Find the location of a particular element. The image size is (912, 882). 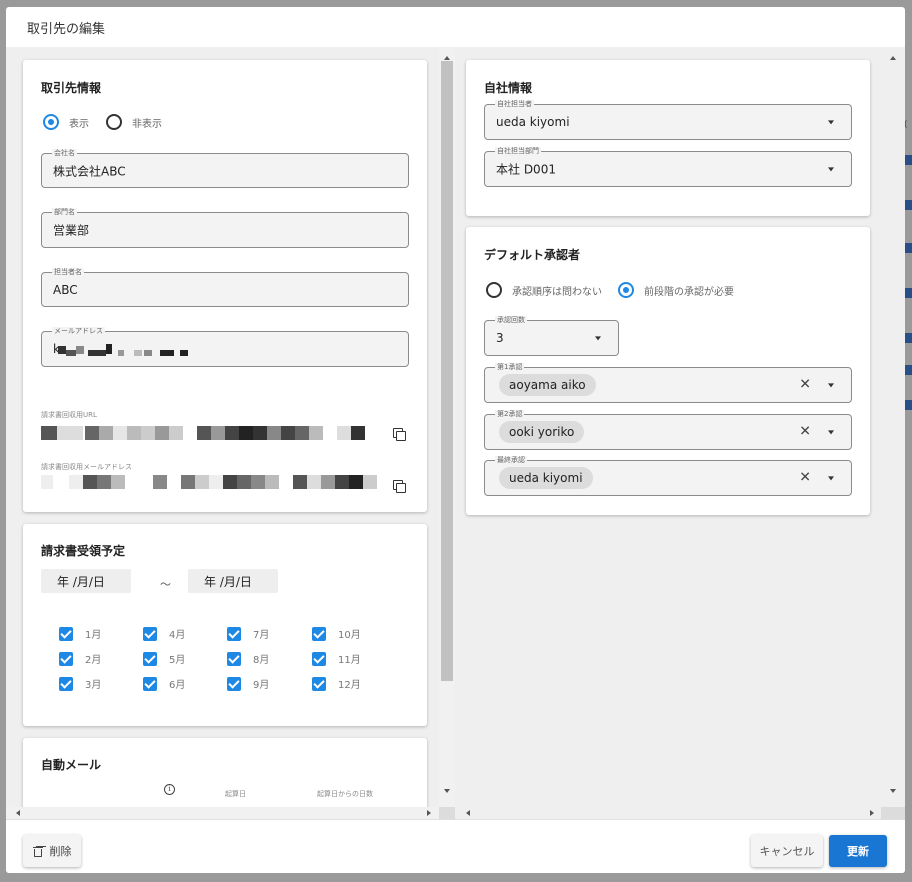

approval-count-label: 承認回数 is located at coordinates (511, 320).